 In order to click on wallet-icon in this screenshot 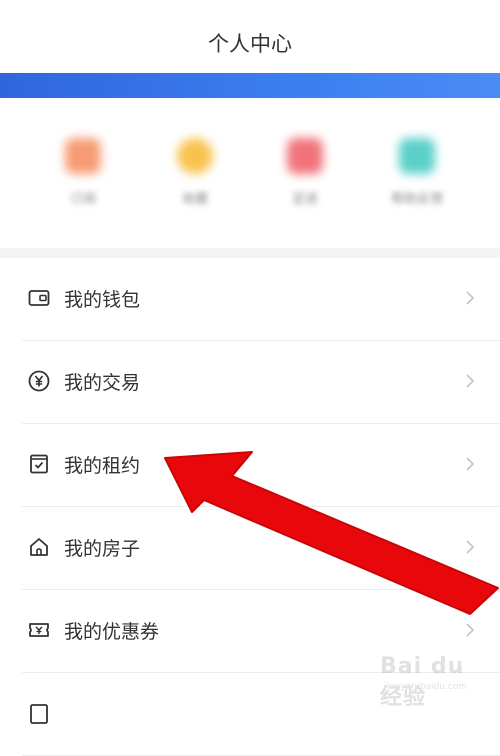, I will do `click(39, 298)`.